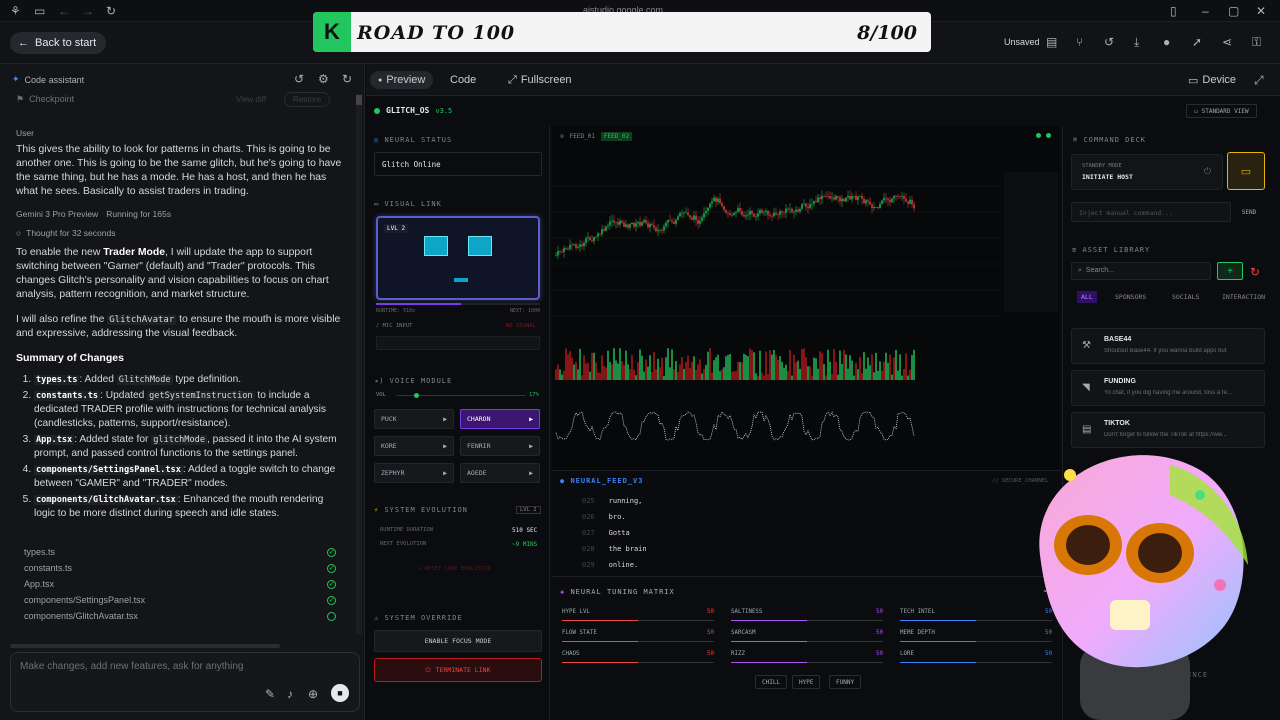  Describe the element at coordinates (1147, 172) in the screenshot. I see `initiate-host-card: STANDBY MODE INITIATE HOST ⏻` at that location.